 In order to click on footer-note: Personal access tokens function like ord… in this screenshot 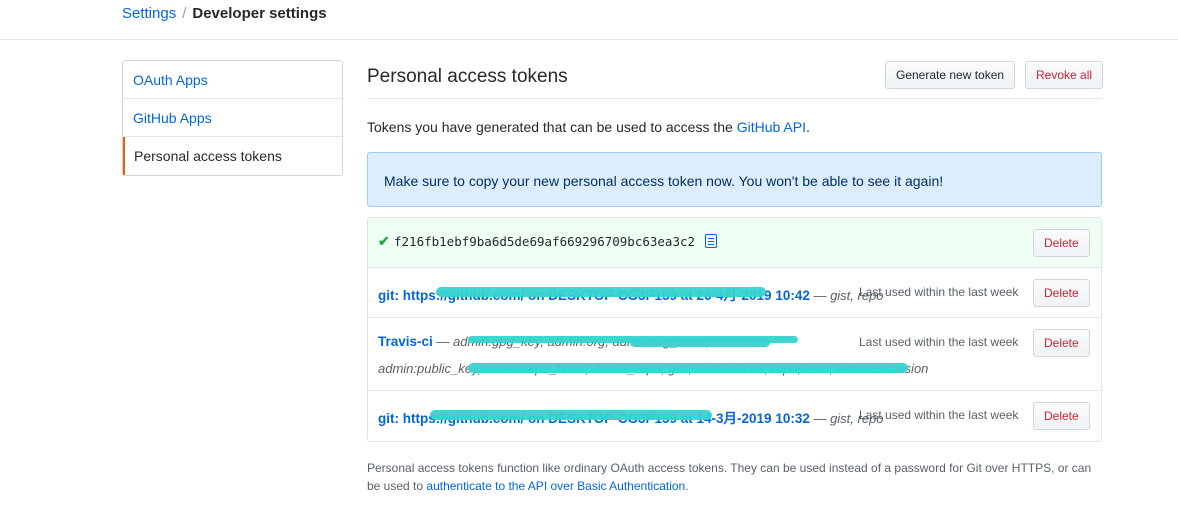, I will do `click(734, 477)`.